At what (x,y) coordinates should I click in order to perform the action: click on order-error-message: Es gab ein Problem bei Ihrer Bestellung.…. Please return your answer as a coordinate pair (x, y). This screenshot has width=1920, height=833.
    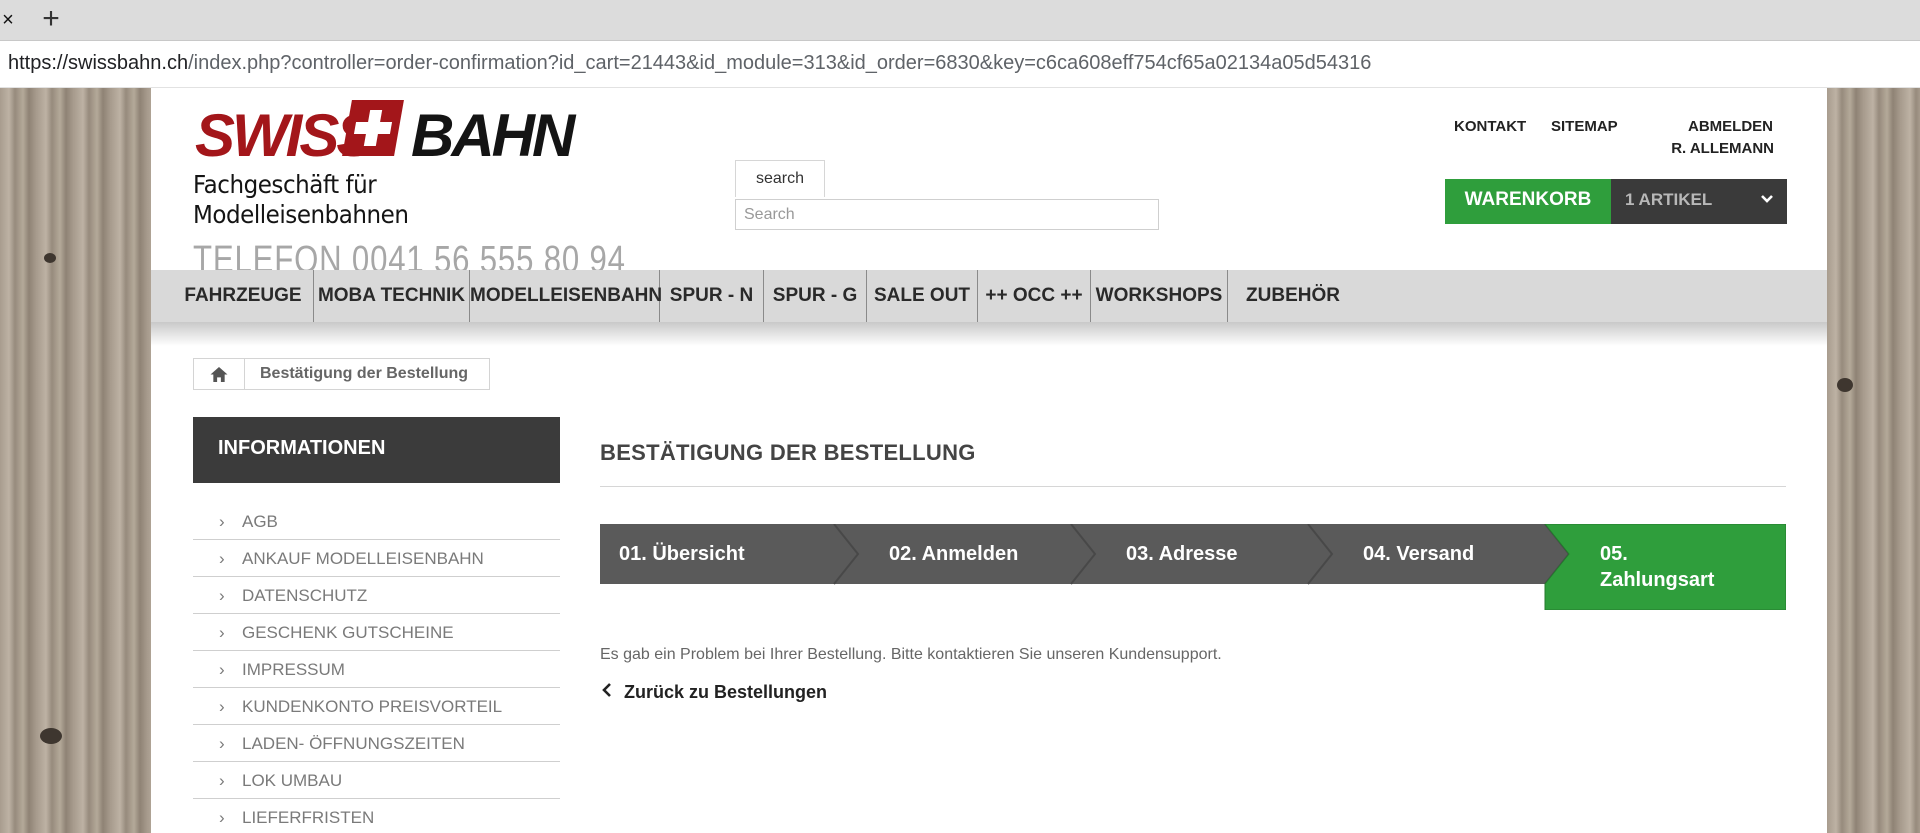
    Looking at the image, I should click on (911, 654).